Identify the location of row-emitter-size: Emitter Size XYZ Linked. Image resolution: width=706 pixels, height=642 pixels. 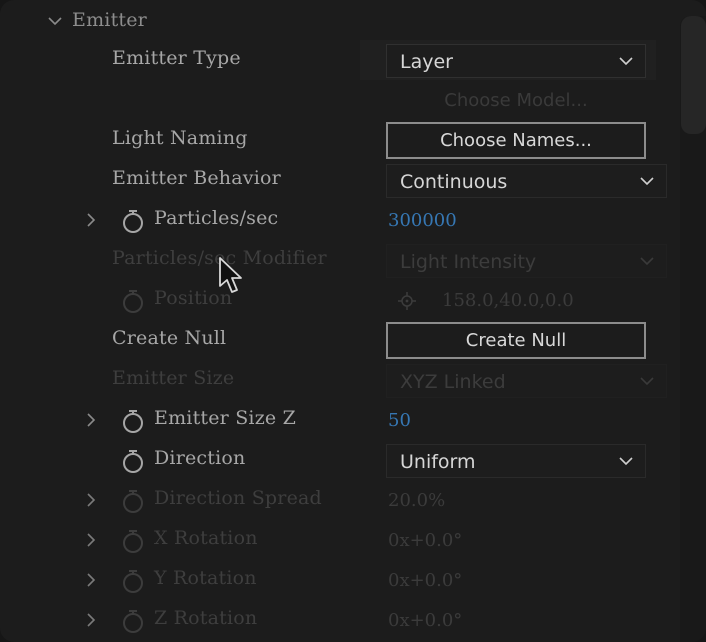
(340, 380).